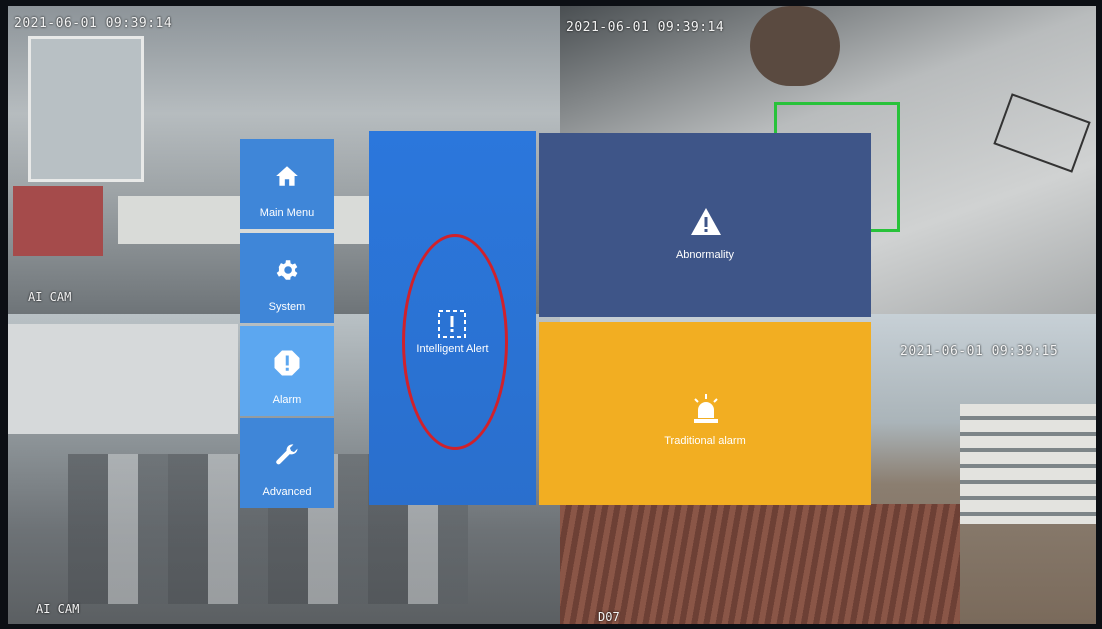 This screenshot has width=1102, height=629. I want to click on sidebar-item-system: System, so click(287, 278).